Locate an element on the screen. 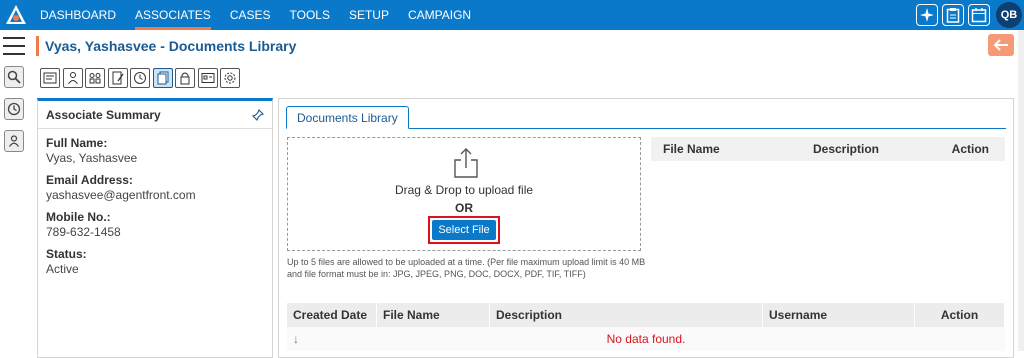 This screenshot has width=1024, height=358. field-value: 789-632-1458 is located at coordinates (83, 232).